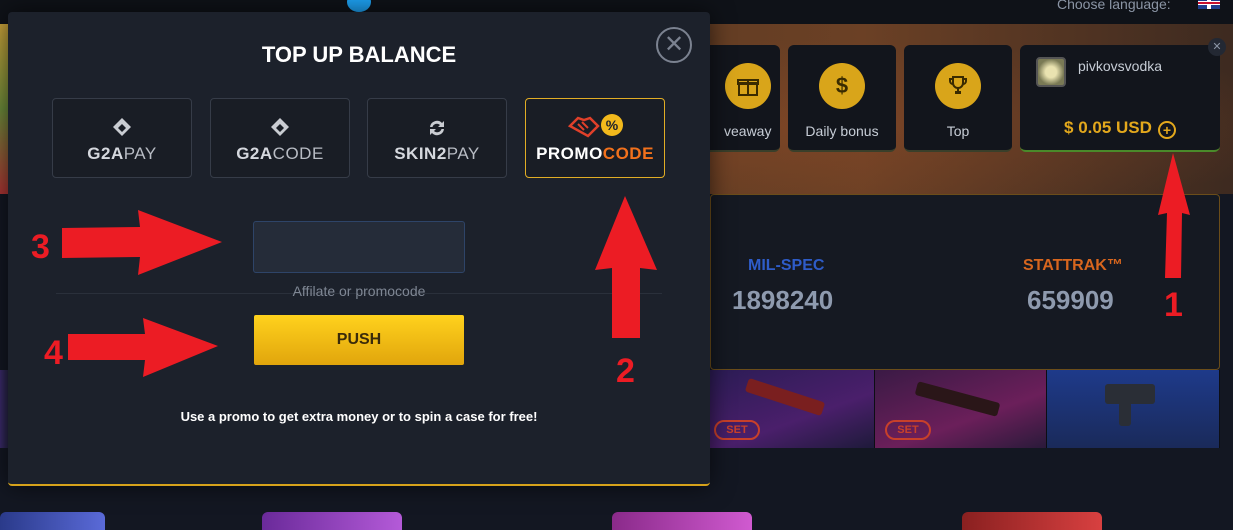  Describe the element at coordinates (53, 353) in the screenshot. I see `annotation-number: 4` at that location.